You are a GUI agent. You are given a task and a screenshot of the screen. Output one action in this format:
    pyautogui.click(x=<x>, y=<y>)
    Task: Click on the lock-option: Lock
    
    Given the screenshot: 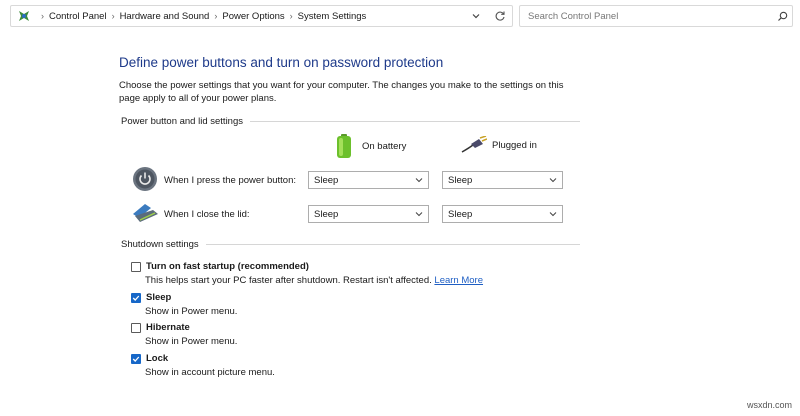 What is the action you would take?
    pyautogui.click(x=149, y=358)
    